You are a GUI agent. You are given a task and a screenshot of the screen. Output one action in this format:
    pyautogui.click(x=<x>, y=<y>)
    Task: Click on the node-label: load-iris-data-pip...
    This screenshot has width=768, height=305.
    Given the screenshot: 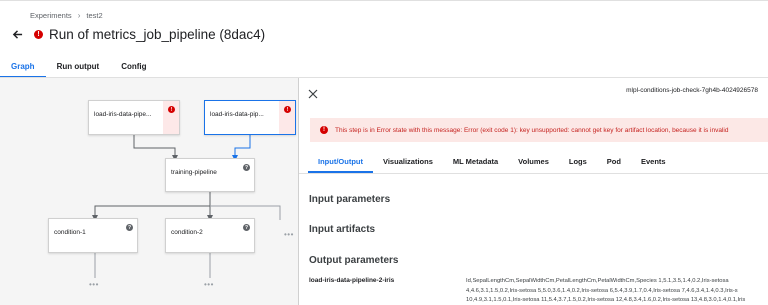 What is the action you would take?
    pyautogui.click(x=237, y=114)
    